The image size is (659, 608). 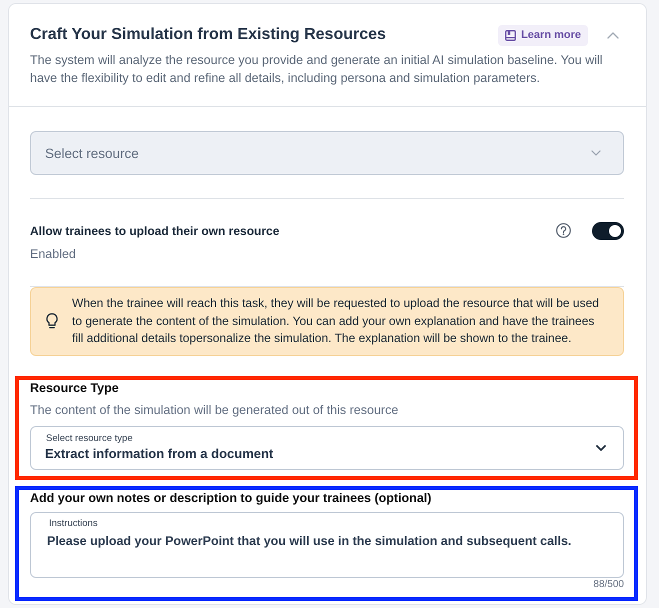 I want to click on instructions-field: Instructions Please upload your PowerPoint that you will use in the simulation and subsequent calls., so click(x=327, y=545).